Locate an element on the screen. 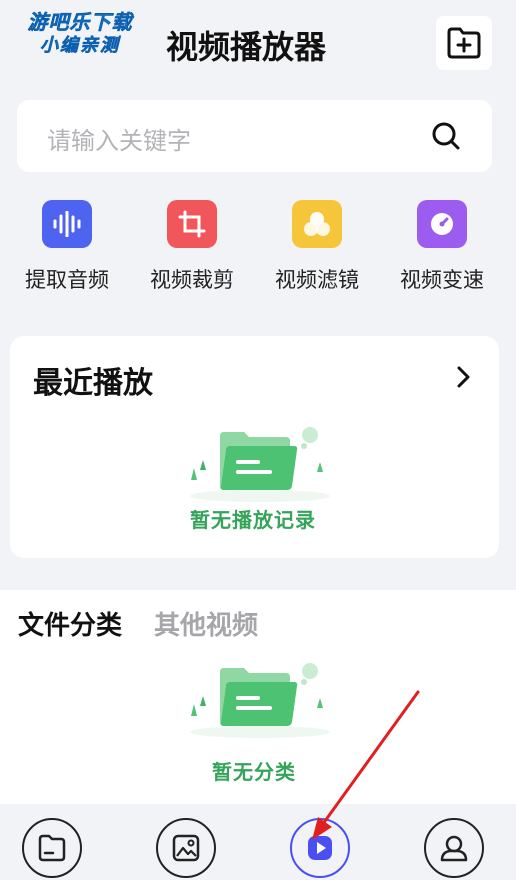 The width and height of the screenshot is (516, 880). profile-icon is located at coordinates (454, 848).